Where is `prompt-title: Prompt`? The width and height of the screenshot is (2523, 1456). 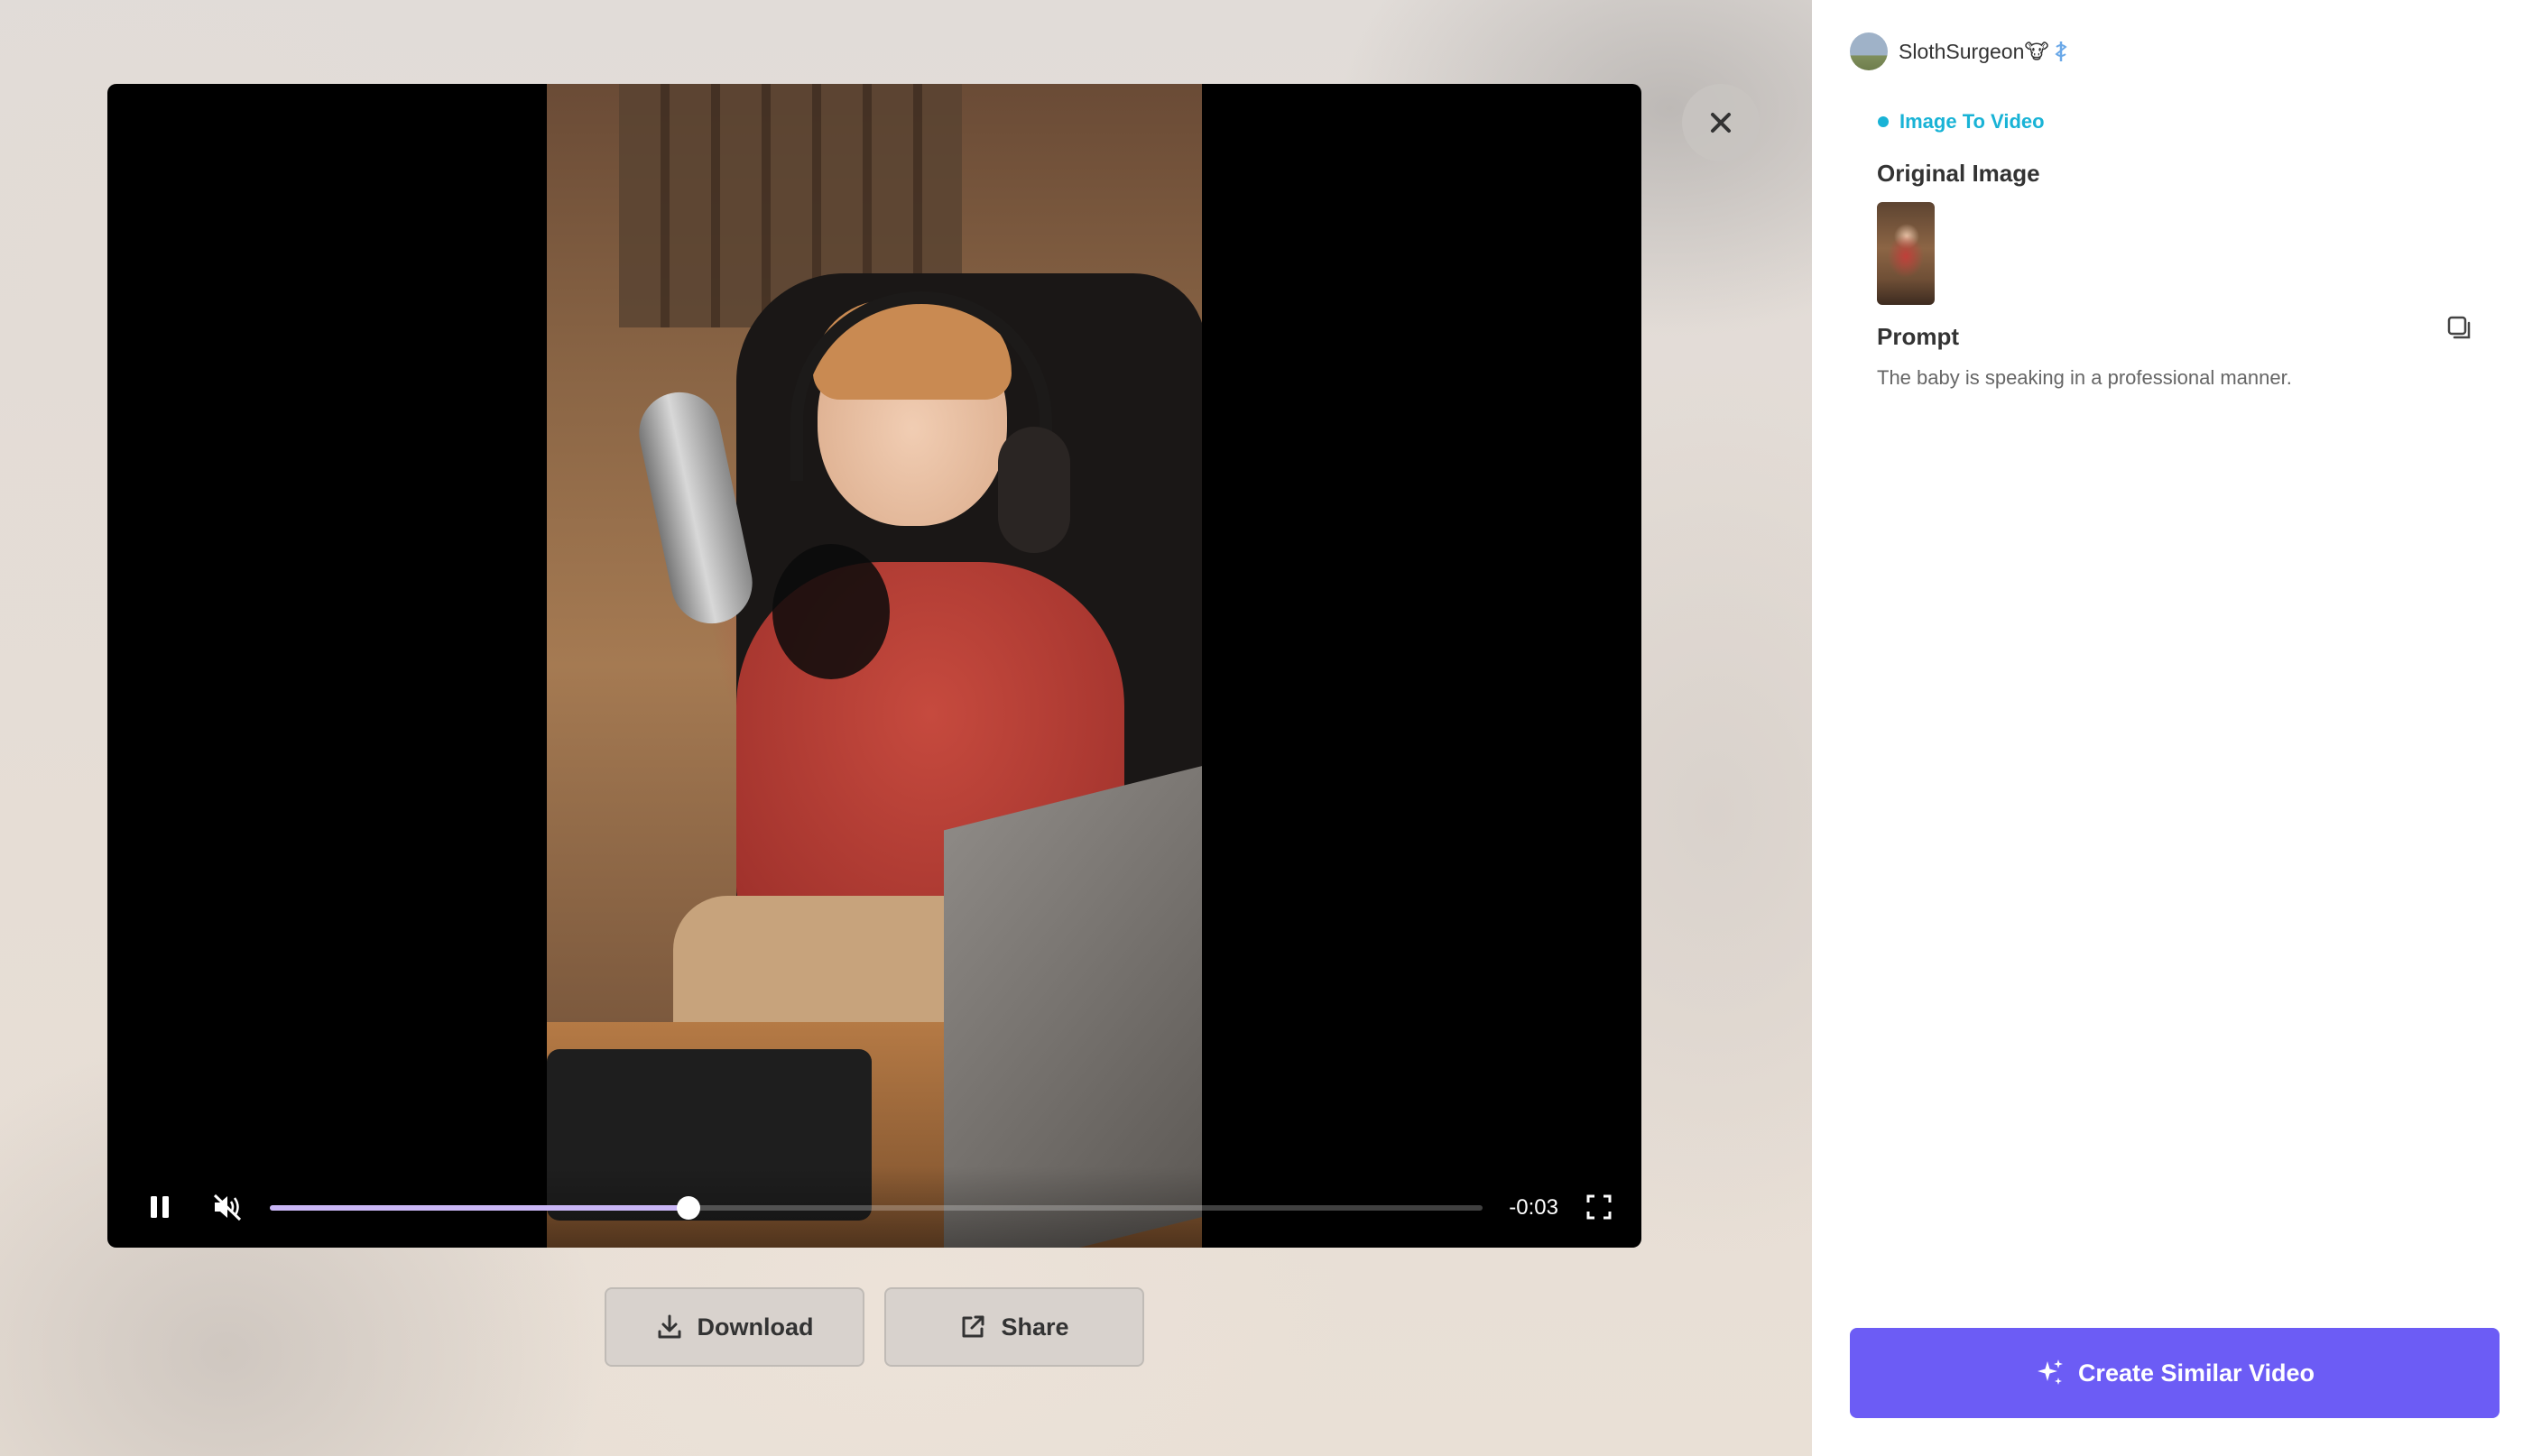 prompt-title: Prompt is located at coordinates (1918, 336).